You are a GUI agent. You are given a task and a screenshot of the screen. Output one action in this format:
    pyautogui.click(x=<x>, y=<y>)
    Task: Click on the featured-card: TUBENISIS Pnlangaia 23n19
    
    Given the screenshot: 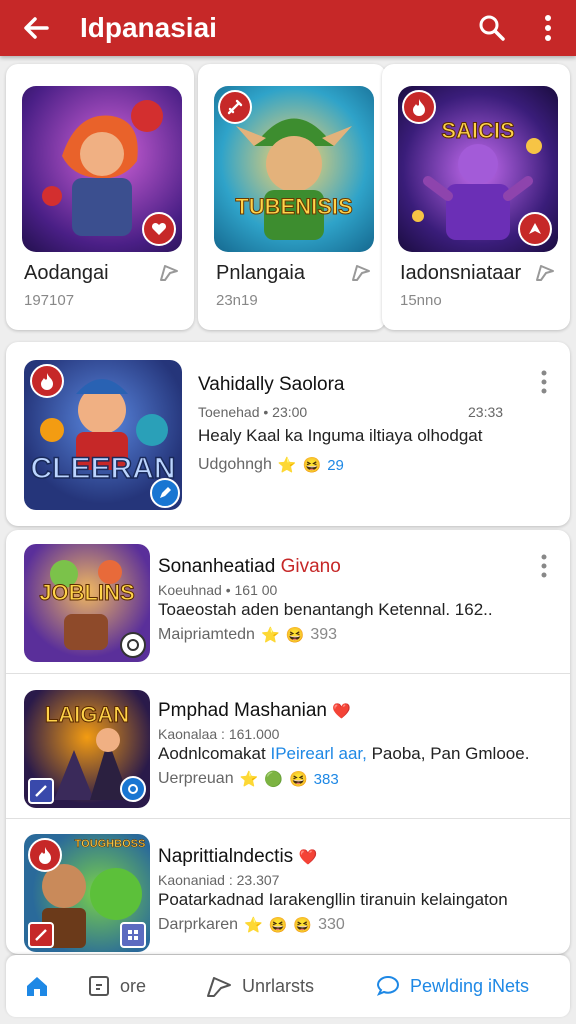 What is the action you would take?
    pyautogui.click(x=292, y=197)
    